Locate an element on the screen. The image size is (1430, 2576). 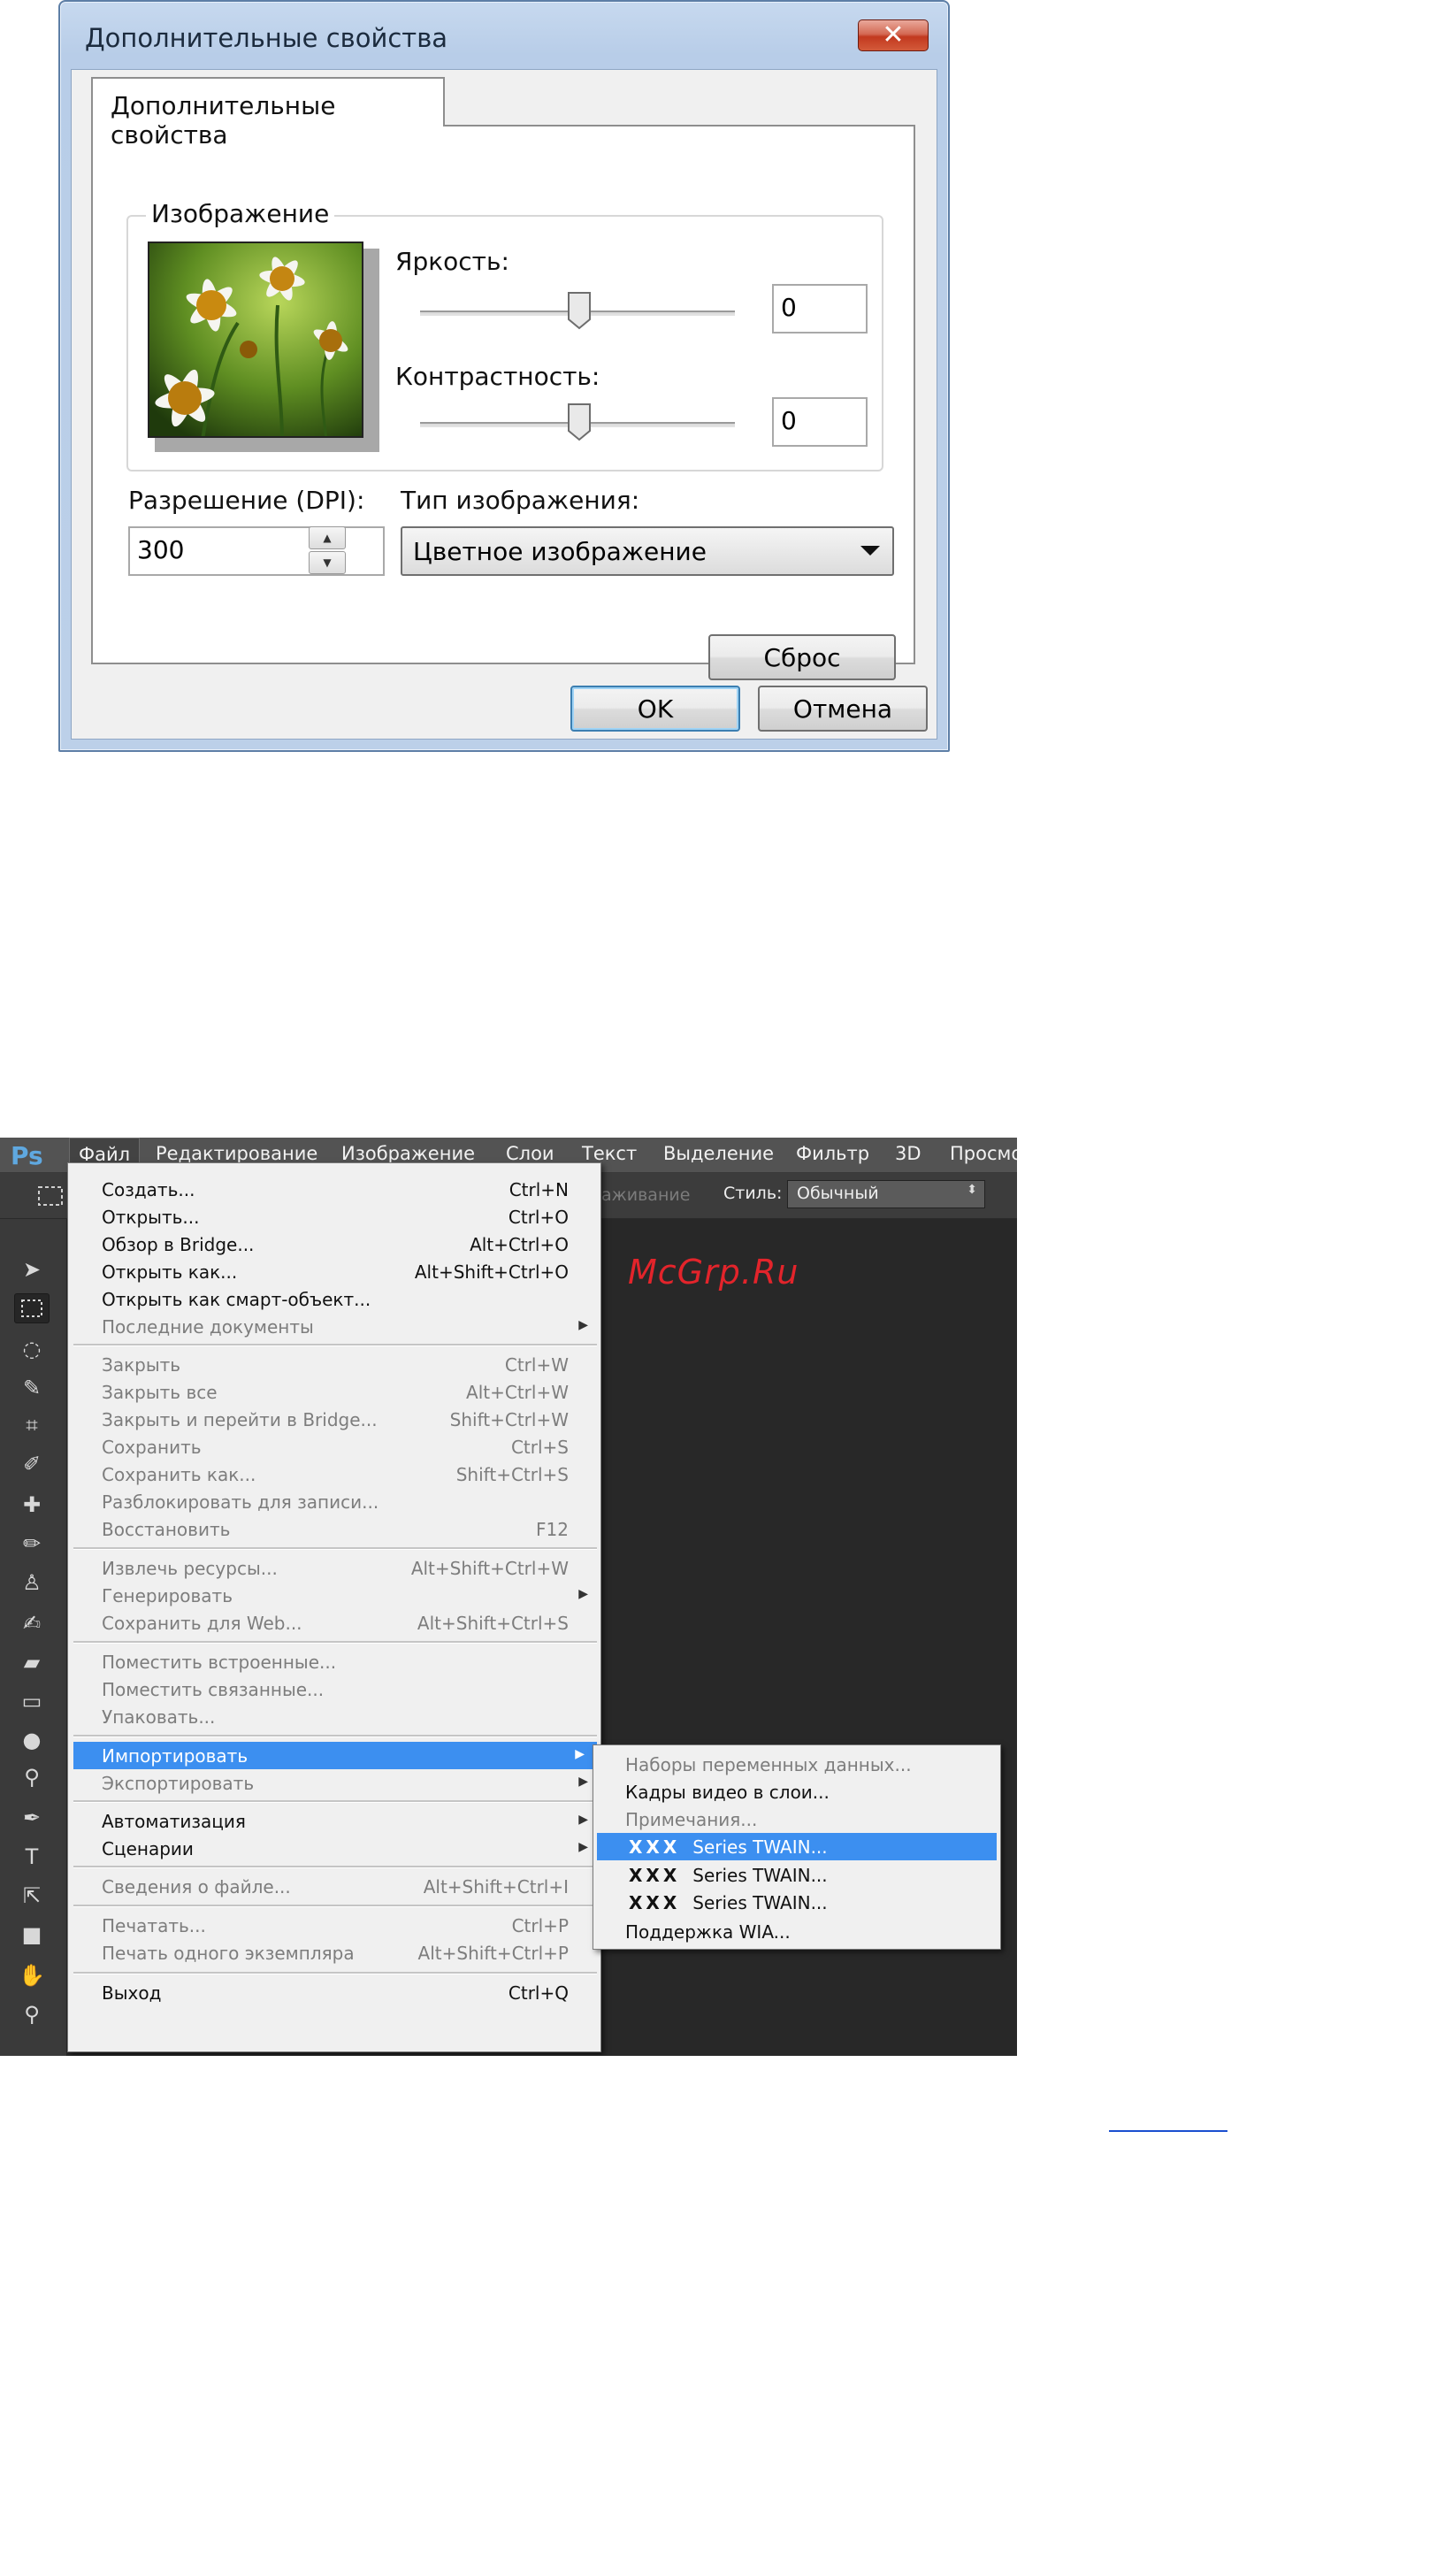
device-prefix: XXX is located at coordinates (655, 1902).